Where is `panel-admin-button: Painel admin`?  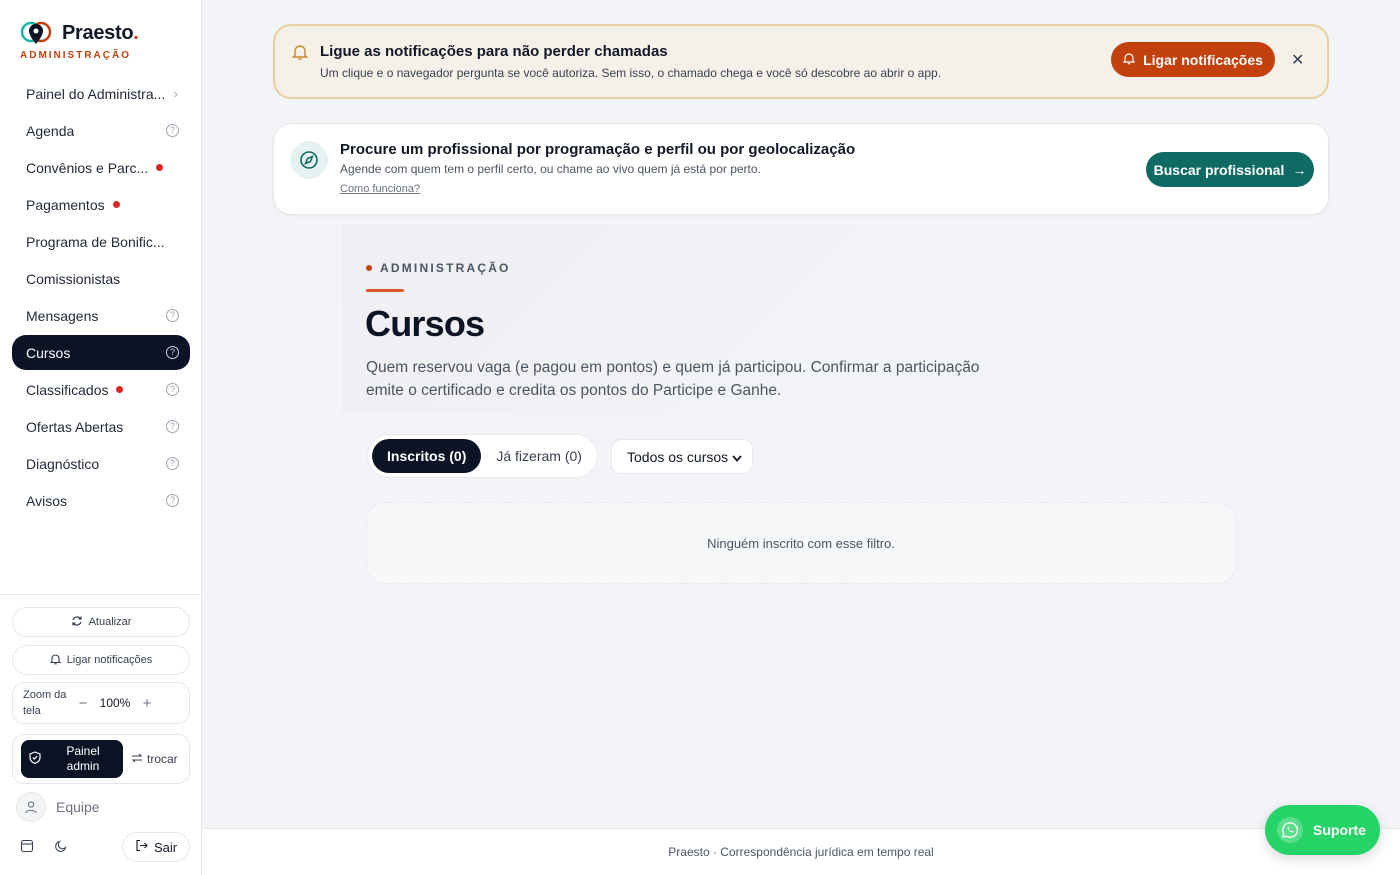
panel-admin-button: Painel admin is located at coordinates (72, 759).